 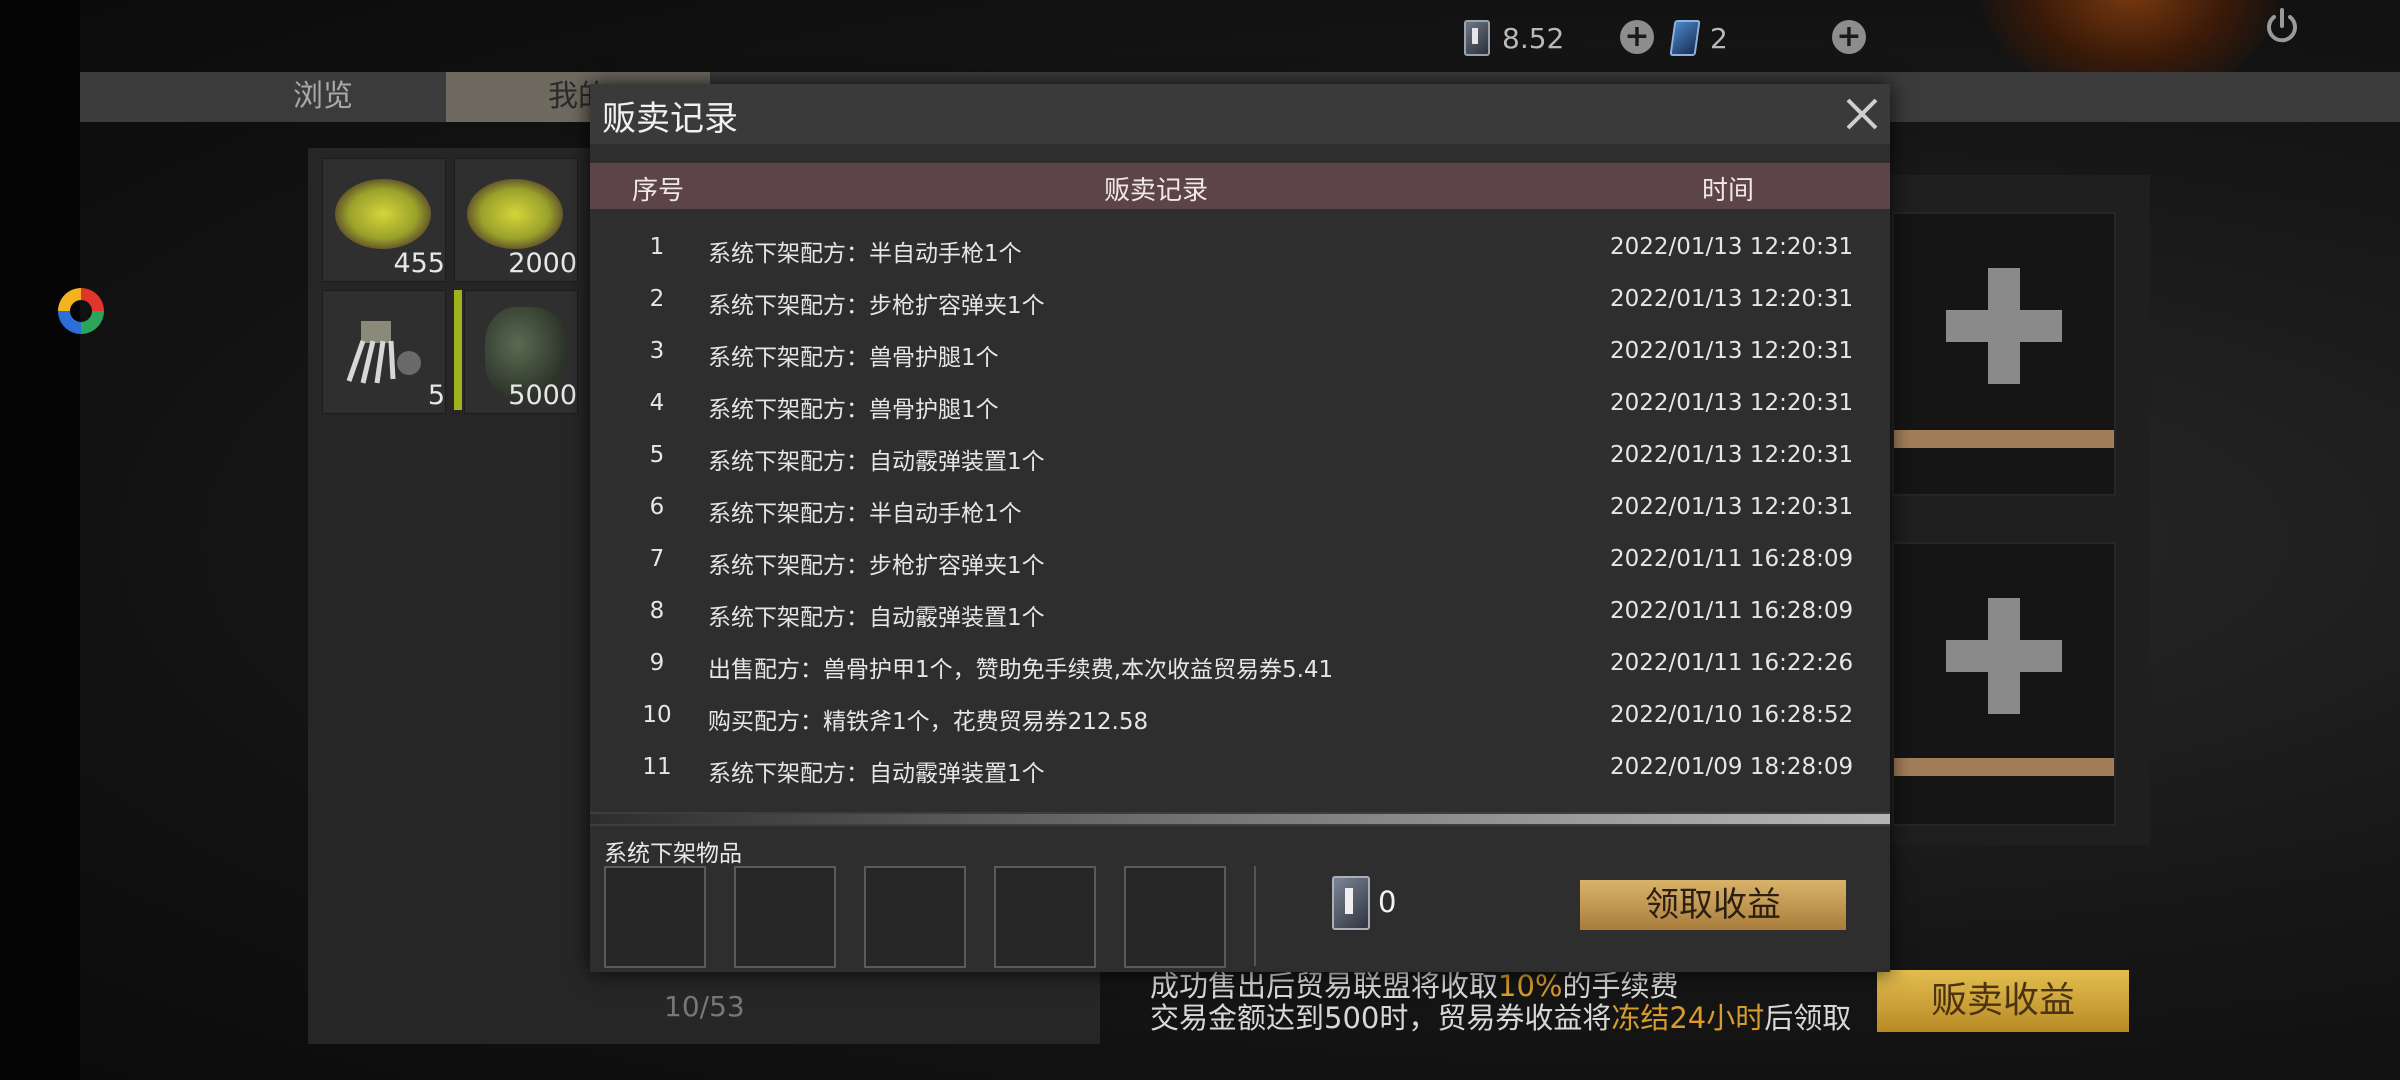 I want to click on sell-earnings-button: 贩卖收益, so click(x=2003, y=1001).